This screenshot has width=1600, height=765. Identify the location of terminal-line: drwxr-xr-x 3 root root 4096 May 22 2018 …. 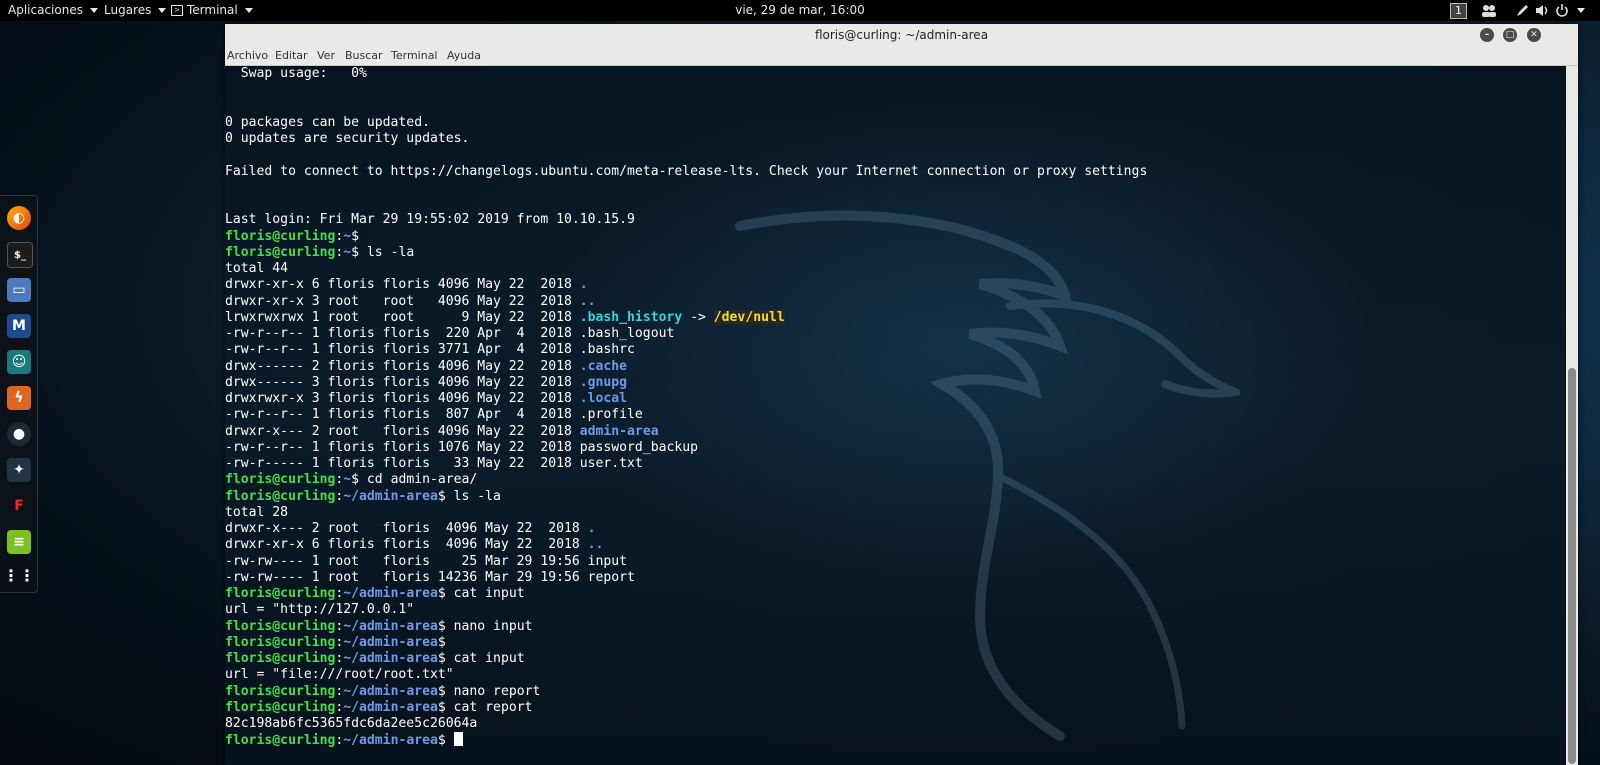
(686, 302).